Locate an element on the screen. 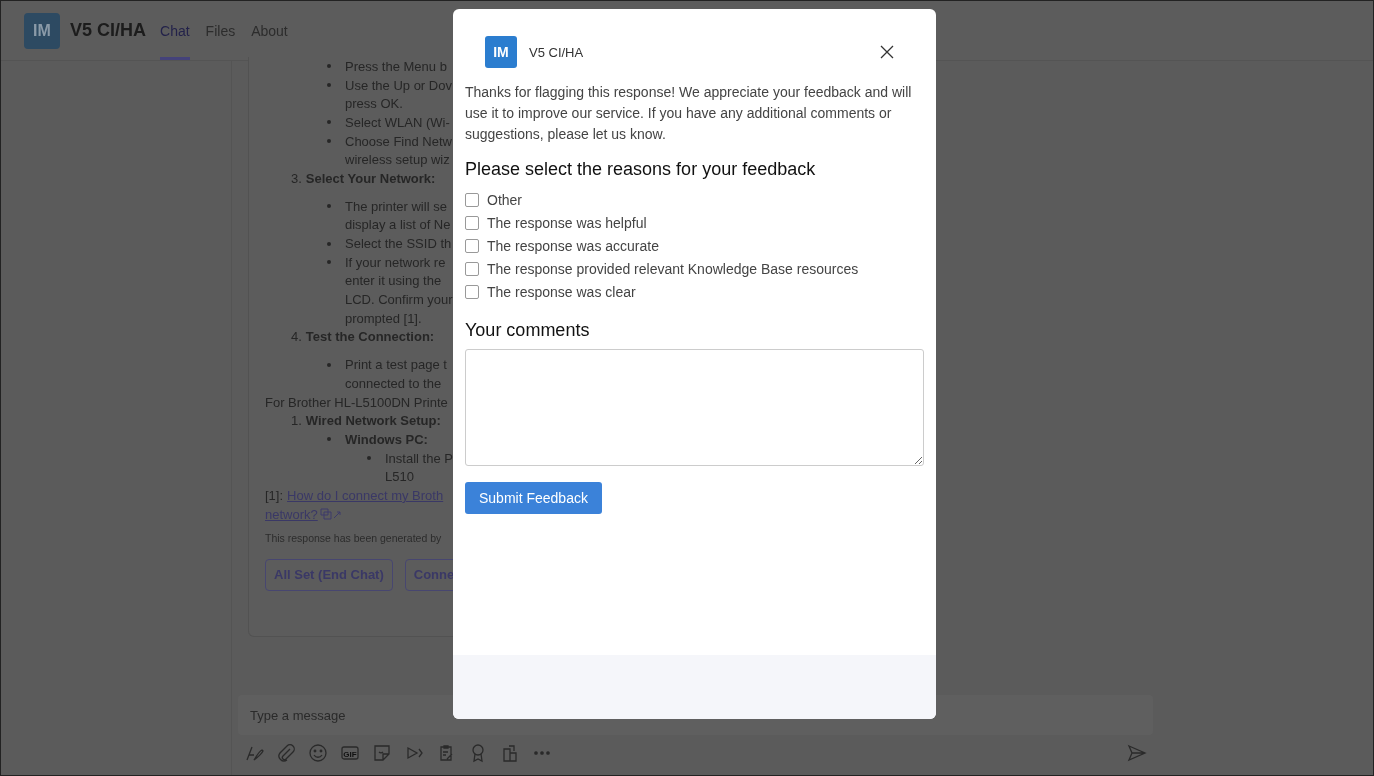 The width and height of the screenshot is (1374, 776). attach-icon is located at coordinates (286, 753).